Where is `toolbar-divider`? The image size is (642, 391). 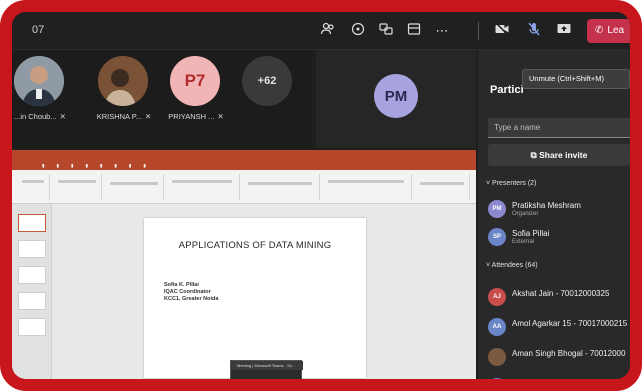 toolbar-divider is located at coordinates (478, 31).